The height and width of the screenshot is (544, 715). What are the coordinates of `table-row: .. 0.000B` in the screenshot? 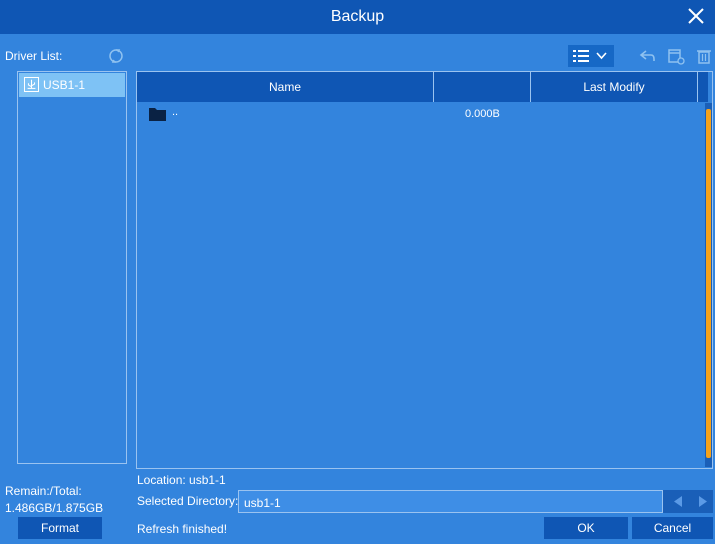 It's located at (421, 114).